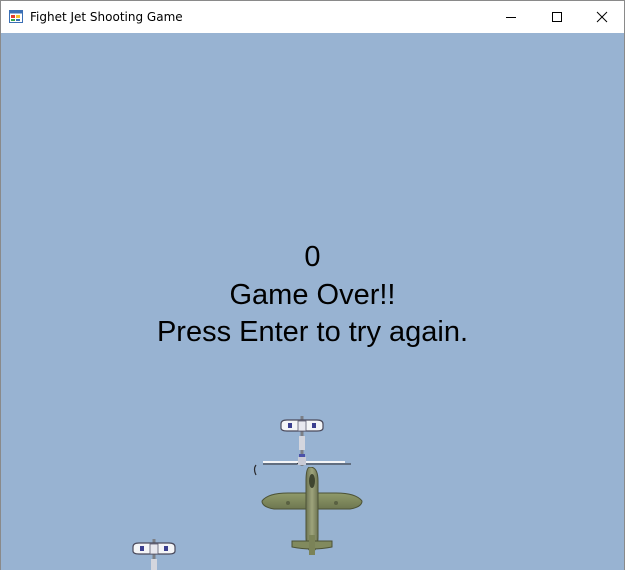 The height and width of the screenshot is (570, 625). What do you see at coordinates (312, 295) in the screenshot?
I see `game-over-message: Game Over!!` at bounding box center [312, 295].